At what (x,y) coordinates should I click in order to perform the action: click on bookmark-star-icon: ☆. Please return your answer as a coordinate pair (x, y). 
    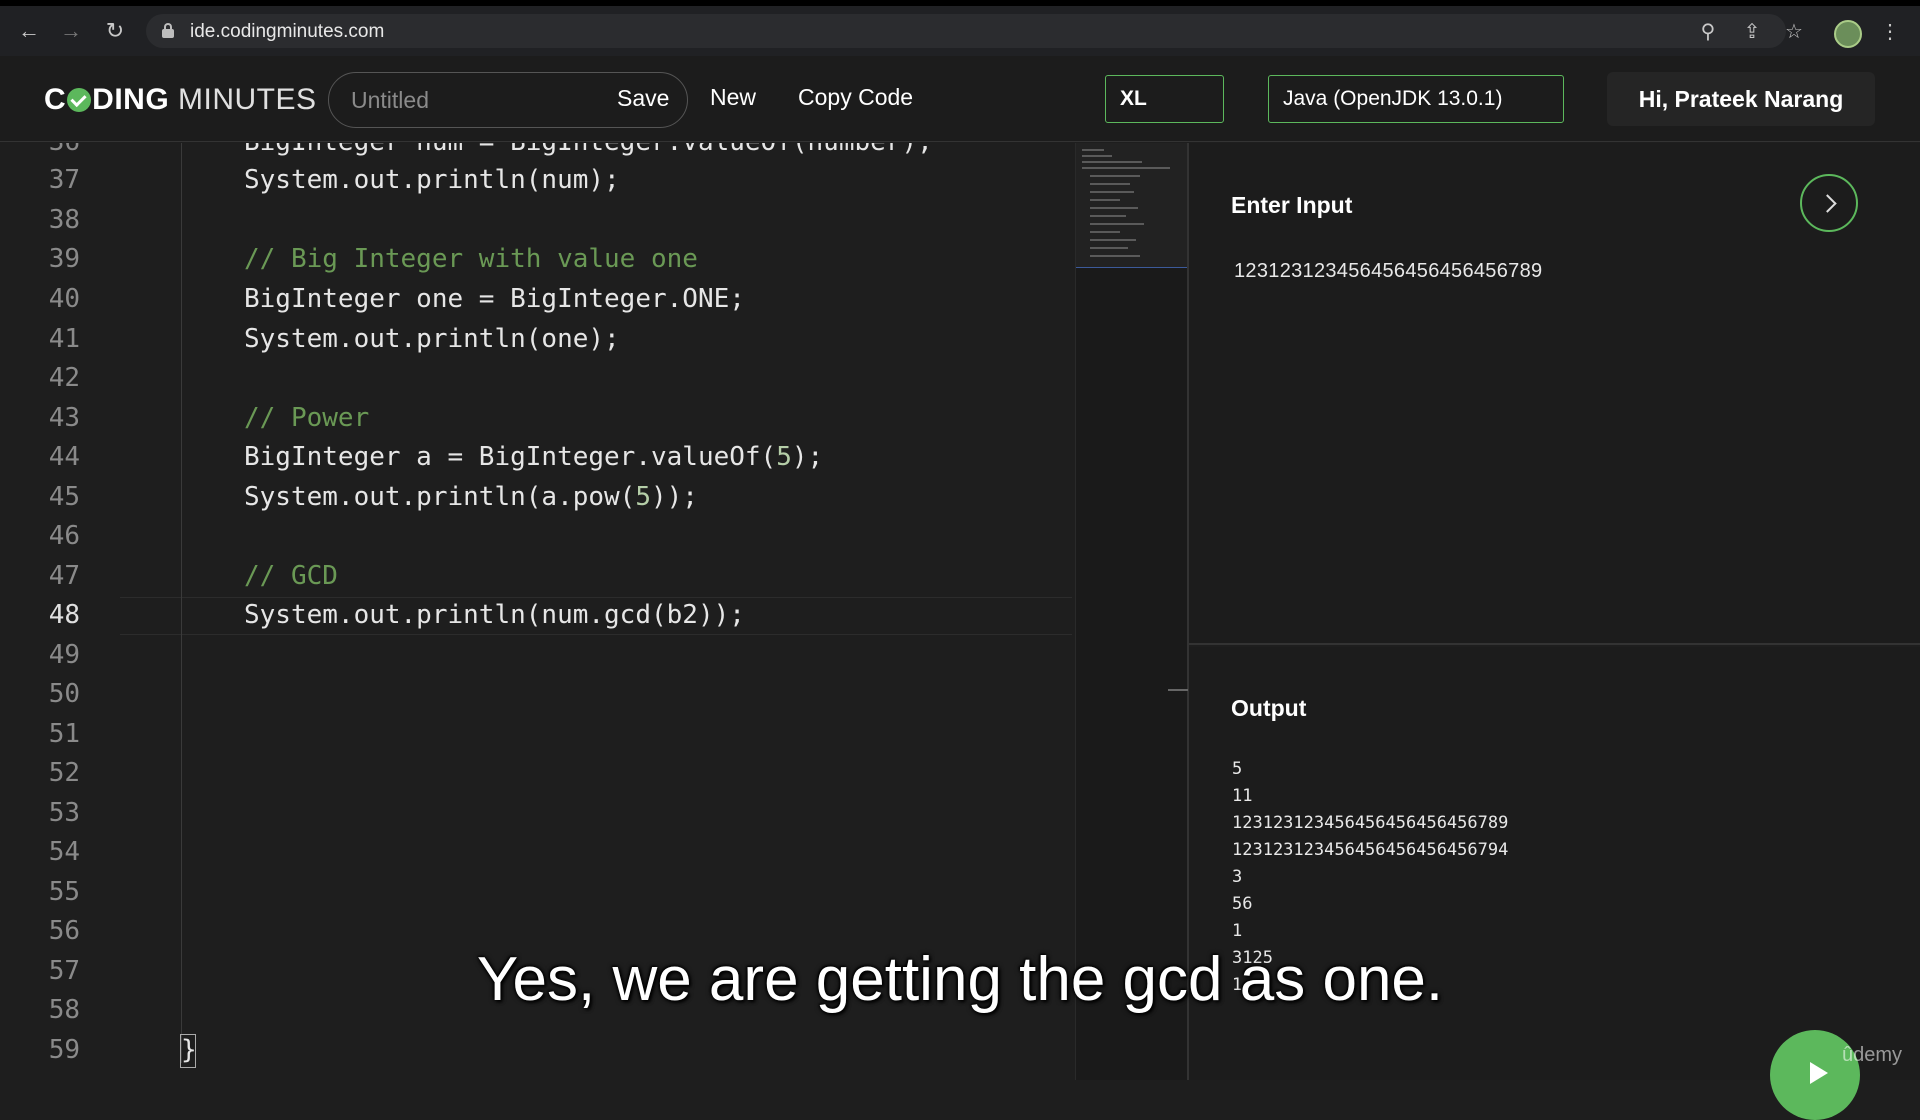
    Looking at the image, I should click on (1794, 32).